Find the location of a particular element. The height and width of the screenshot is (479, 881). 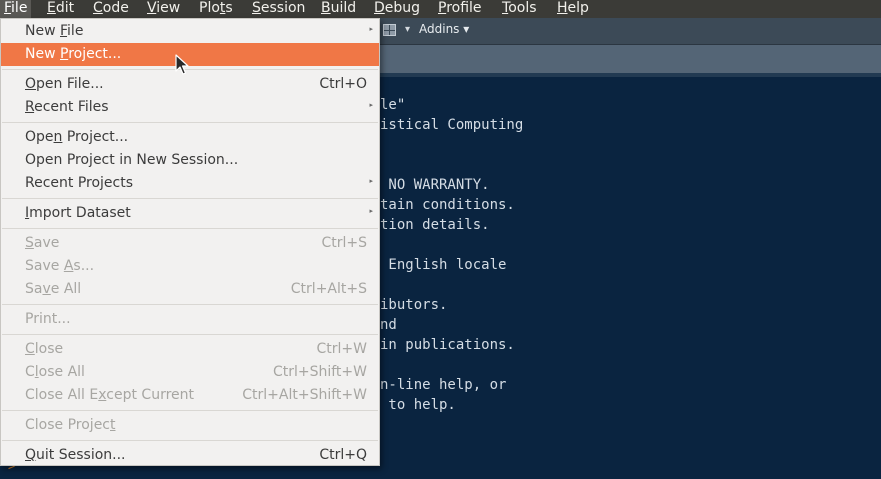

menu-tools: Tools is located at coordinates (519, 9).